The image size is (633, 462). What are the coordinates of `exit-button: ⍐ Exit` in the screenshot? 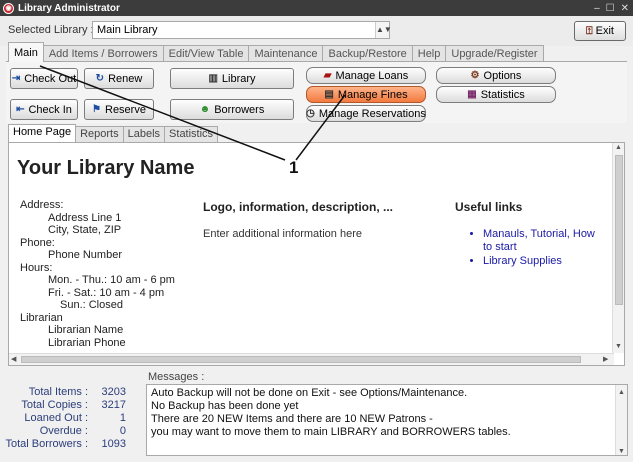 It's located at (600, 31).